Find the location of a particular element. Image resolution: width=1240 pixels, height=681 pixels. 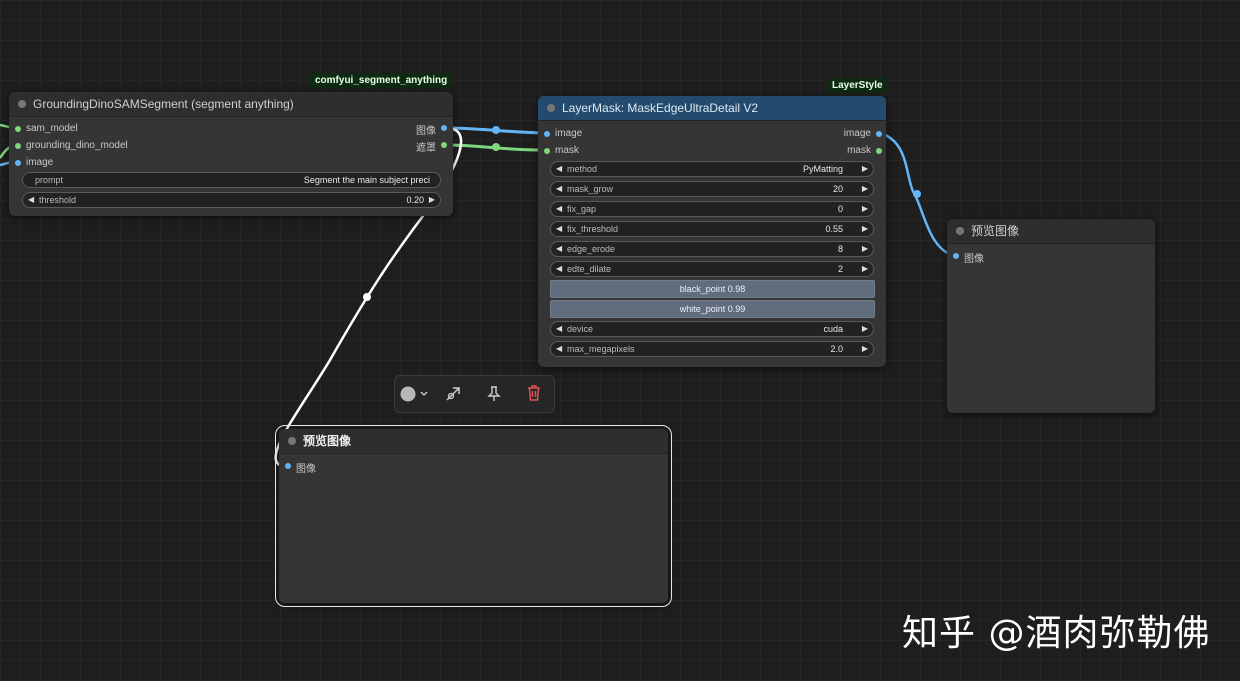

white-point-slider: white_point 0.99 is located at coordinates (712, 309).